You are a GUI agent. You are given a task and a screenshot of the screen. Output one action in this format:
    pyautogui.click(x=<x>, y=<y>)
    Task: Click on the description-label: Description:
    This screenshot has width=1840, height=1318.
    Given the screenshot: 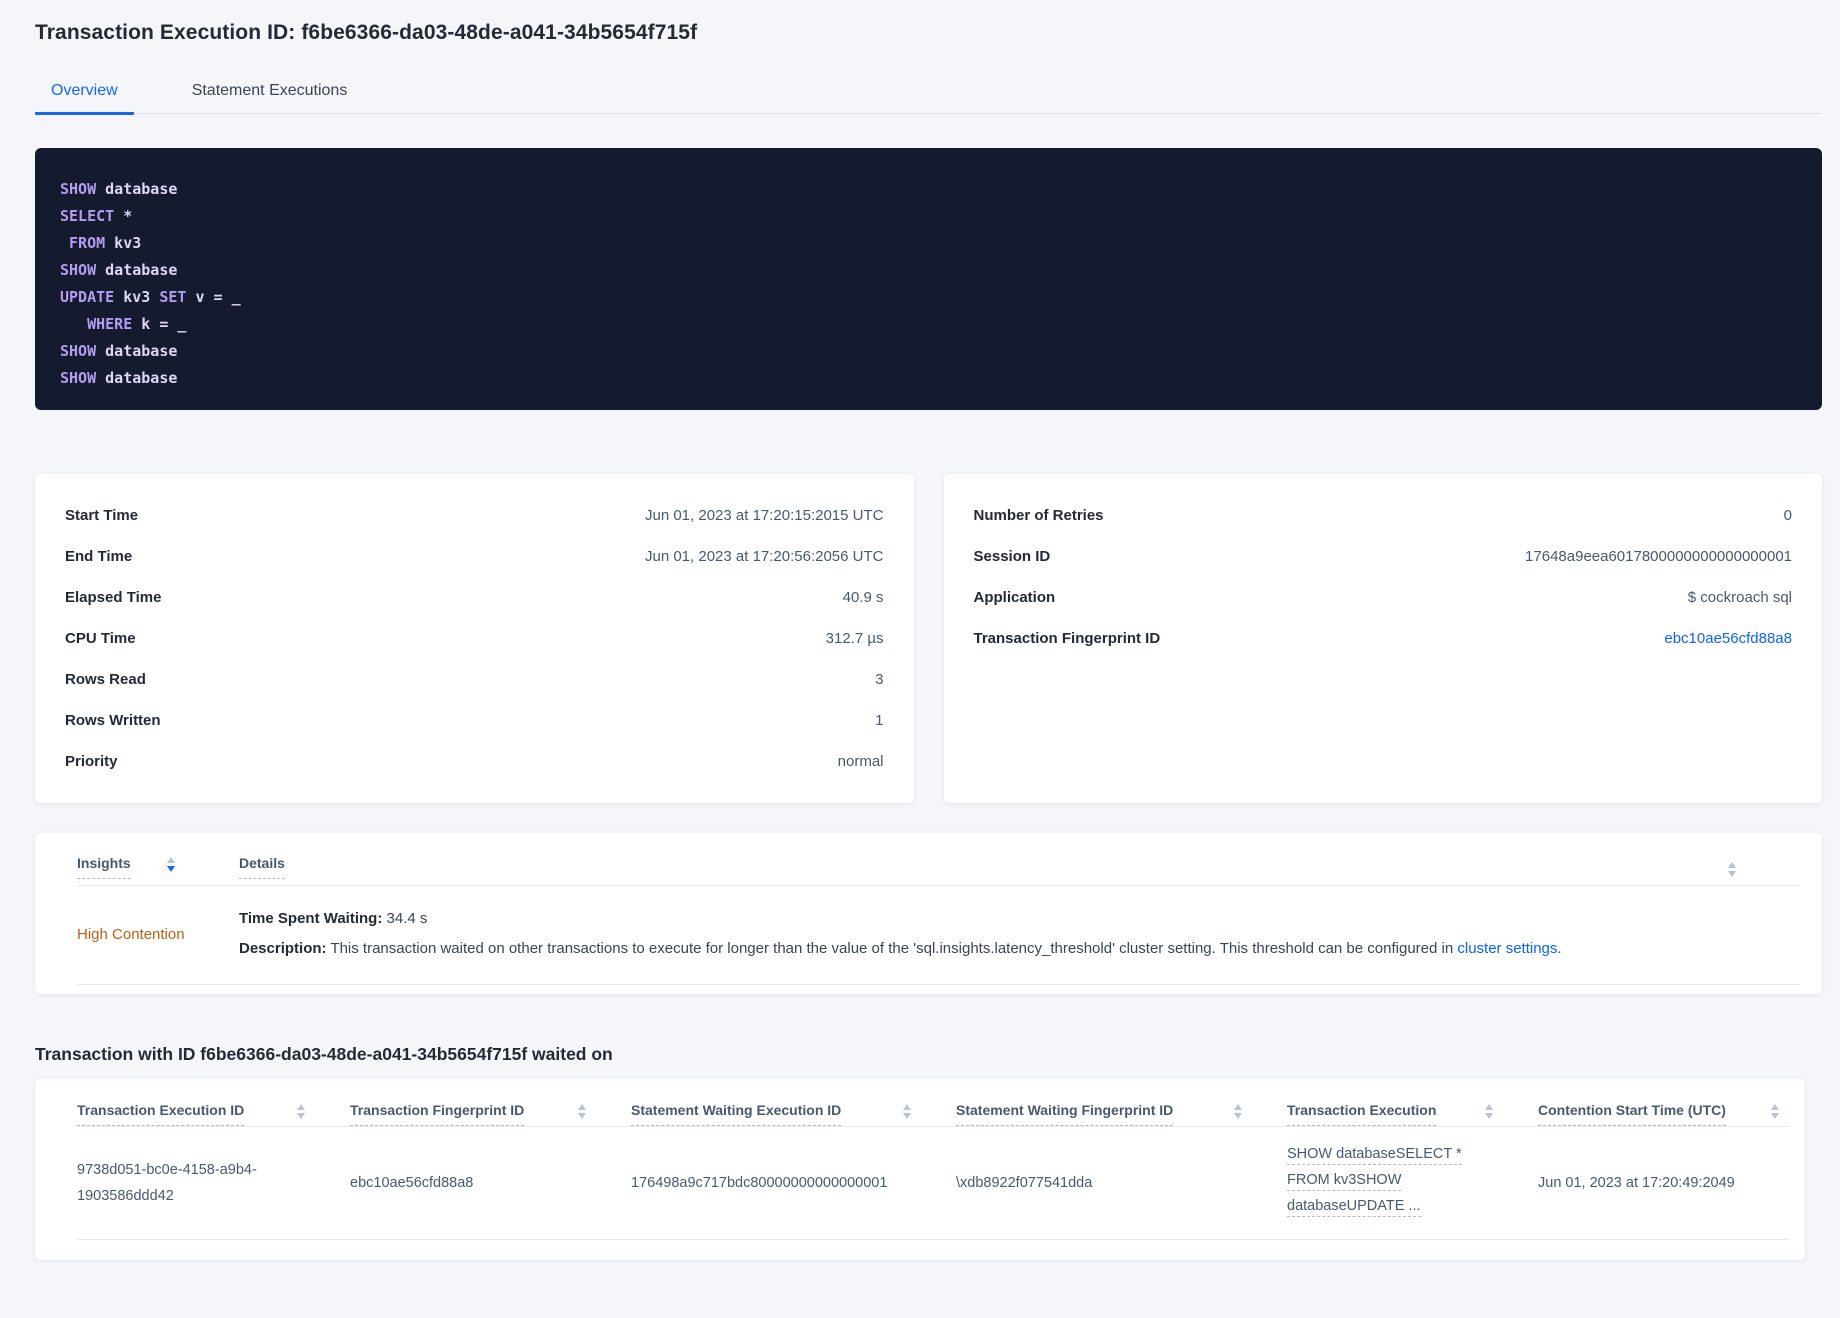 What is the action you would take?
    pyautogui.click(x=283, y=948)
    